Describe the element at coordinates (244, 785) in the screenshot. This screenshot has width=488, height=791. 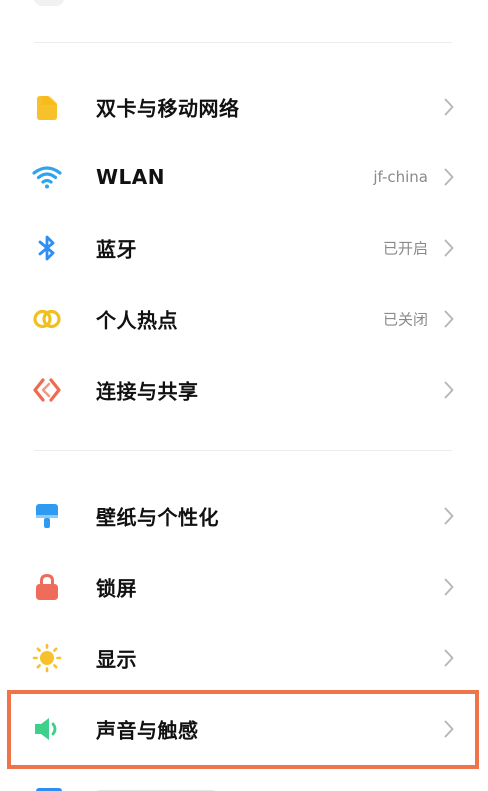
I see `next-item-partial` at that location.